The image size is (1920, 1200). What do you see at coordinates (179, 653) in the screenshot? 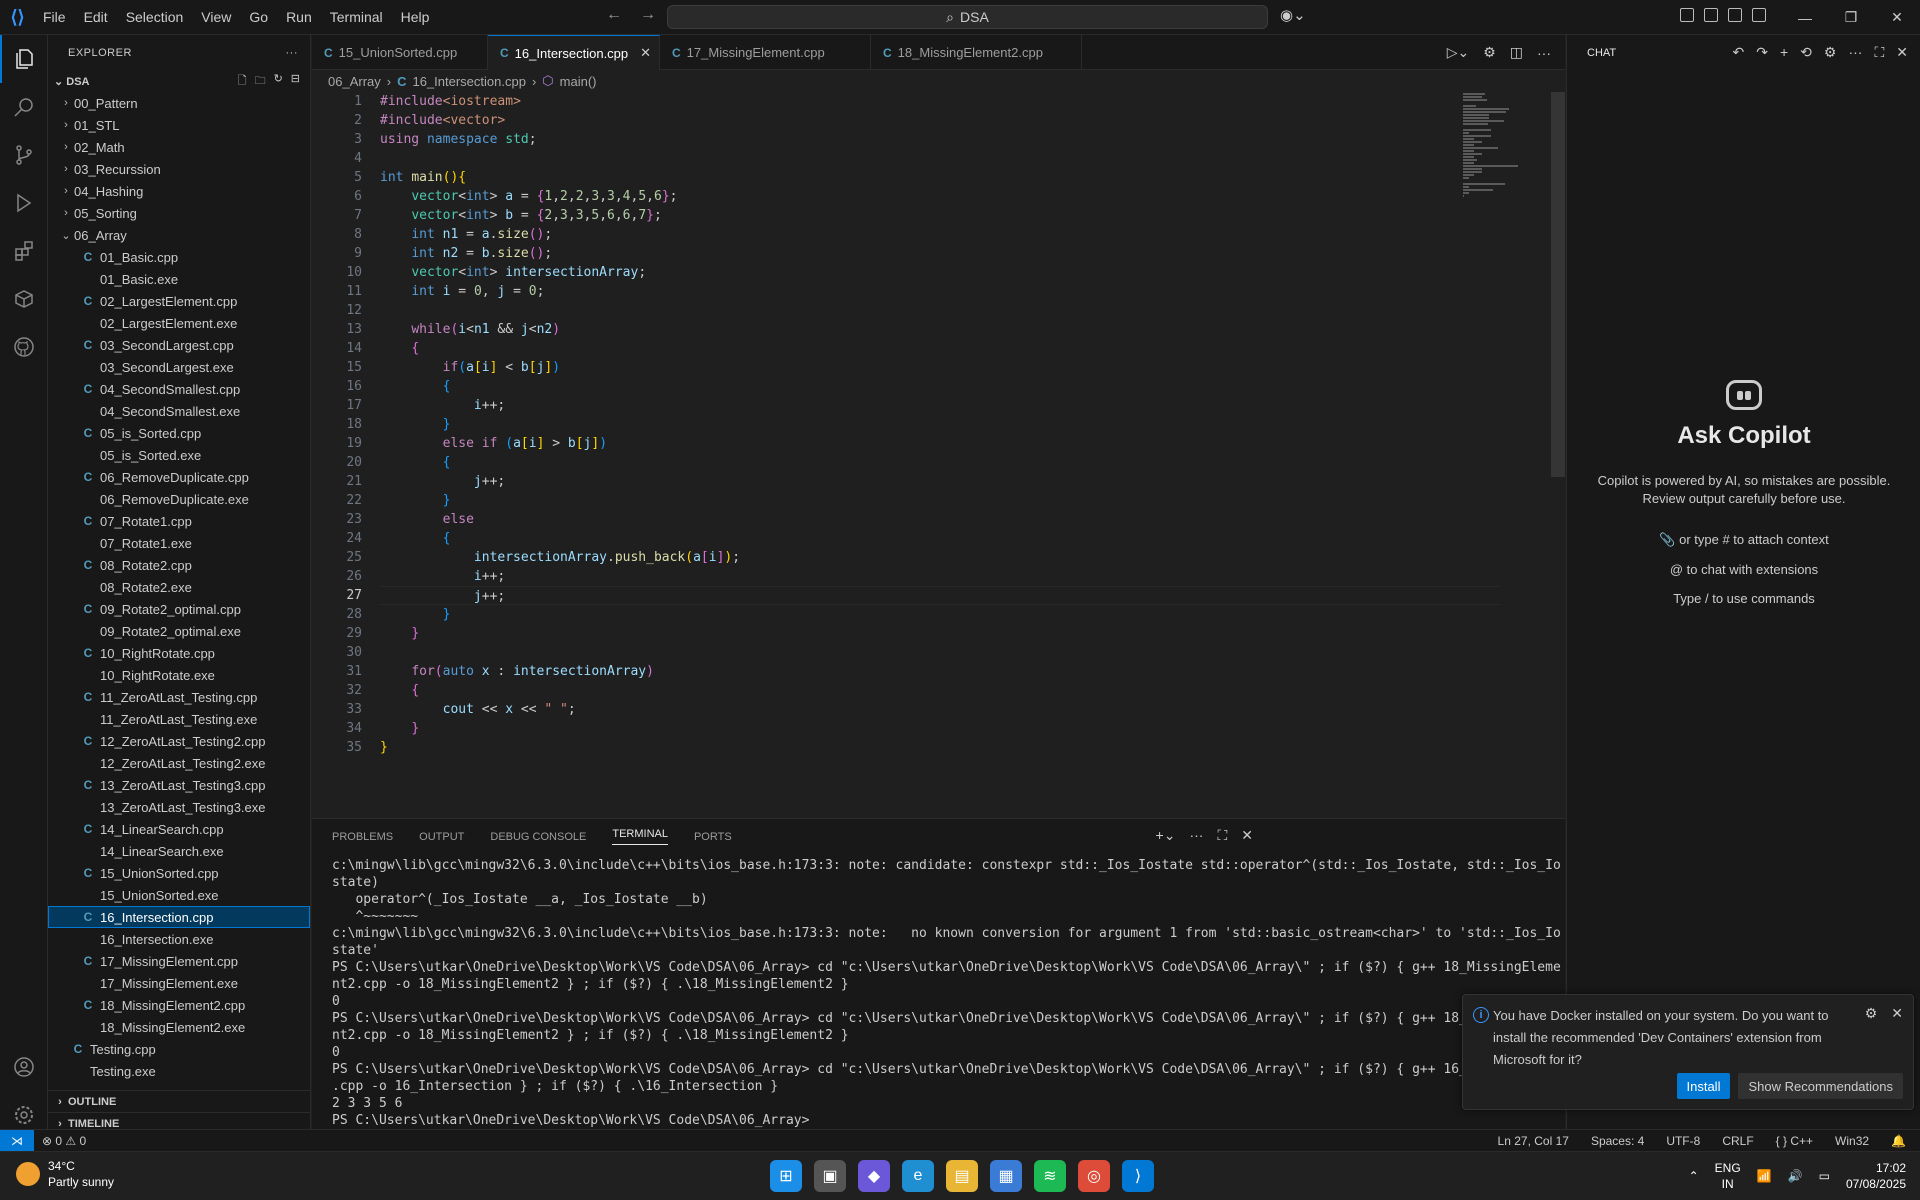
I see `file-item: C 10_RightRotate.cpp` at bounding box center [179, 653].